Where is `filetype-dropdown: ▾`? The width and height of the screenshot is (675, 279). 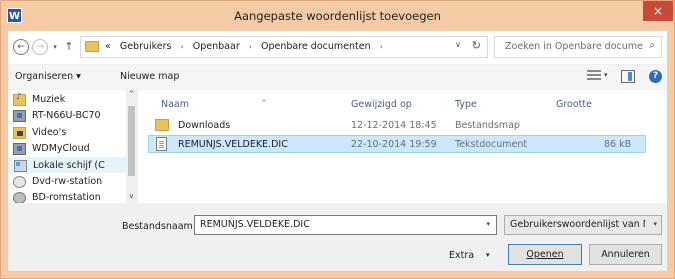
filetype-dropdown: ▾ is located at coordinates (655, 224).